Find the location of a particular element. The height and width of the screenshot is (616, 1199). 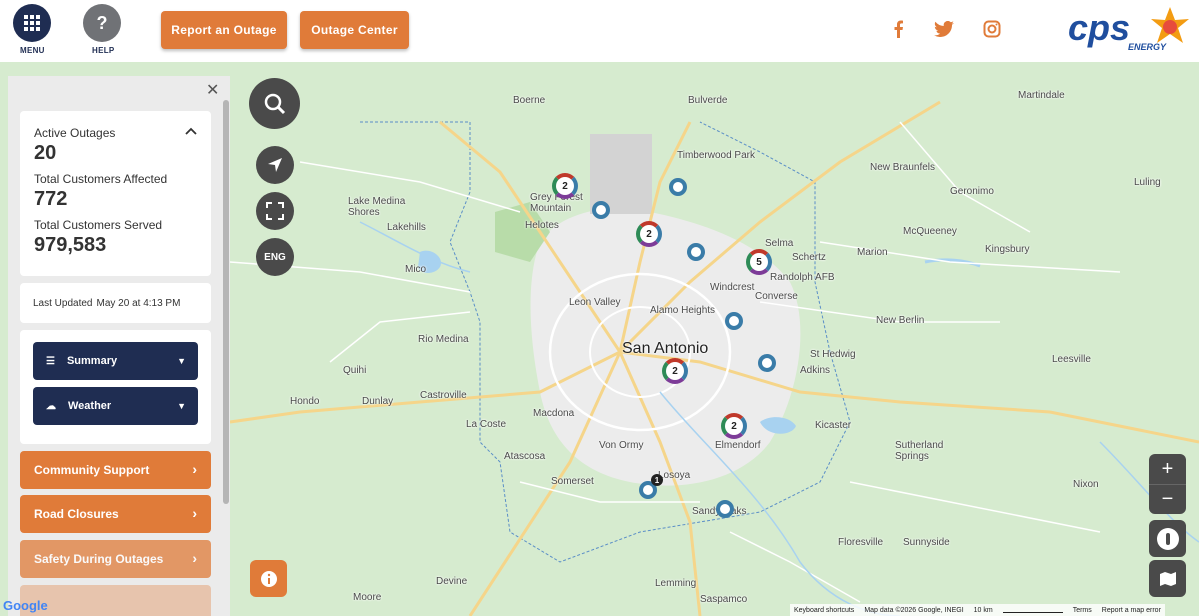

cloud-icon: ☁ is located at coordinates (51, 406).